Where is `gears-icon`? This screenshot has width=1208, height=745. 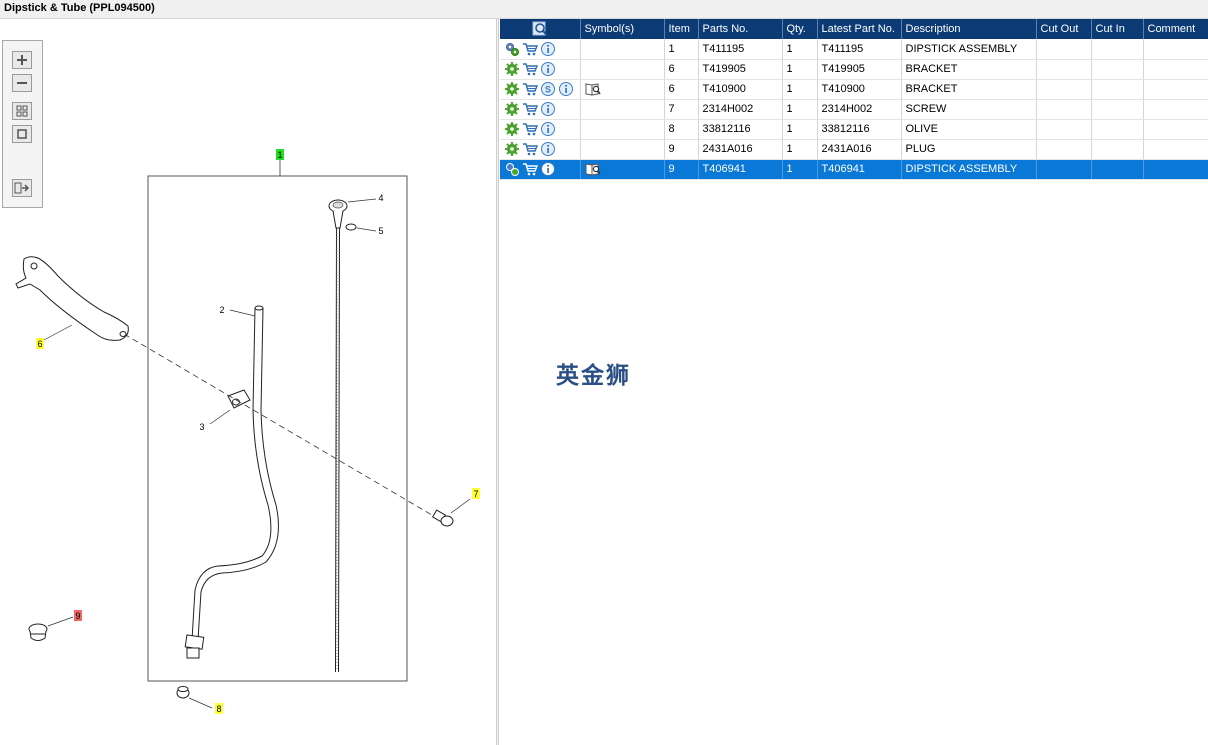 gears-icon is located at coordinates (512, 49).